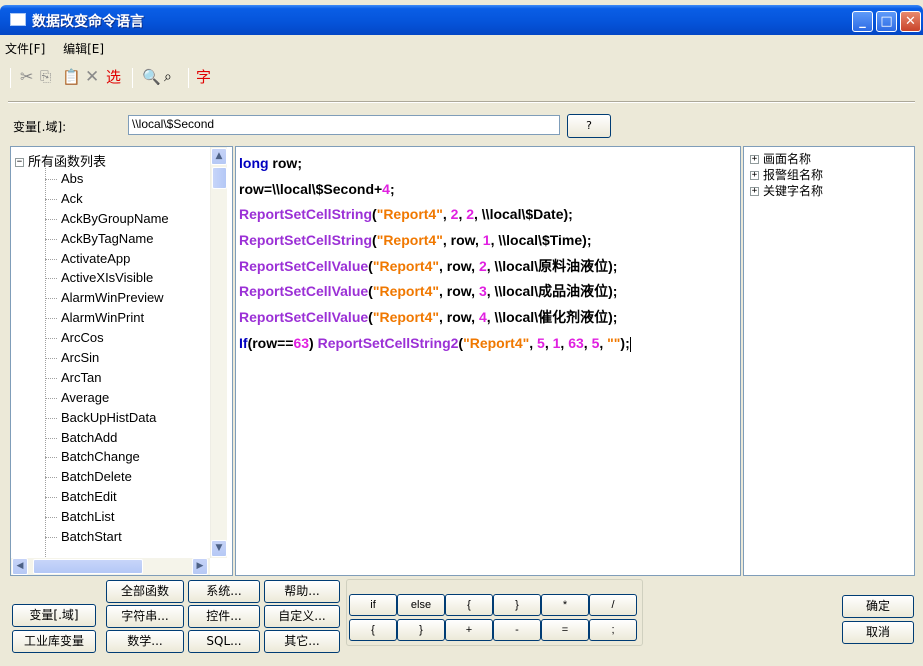 This screenshot has height=666, width=923. Describe the element at coordinates (113, 77) in the screenshot. I see `select-button: 选` at that location.